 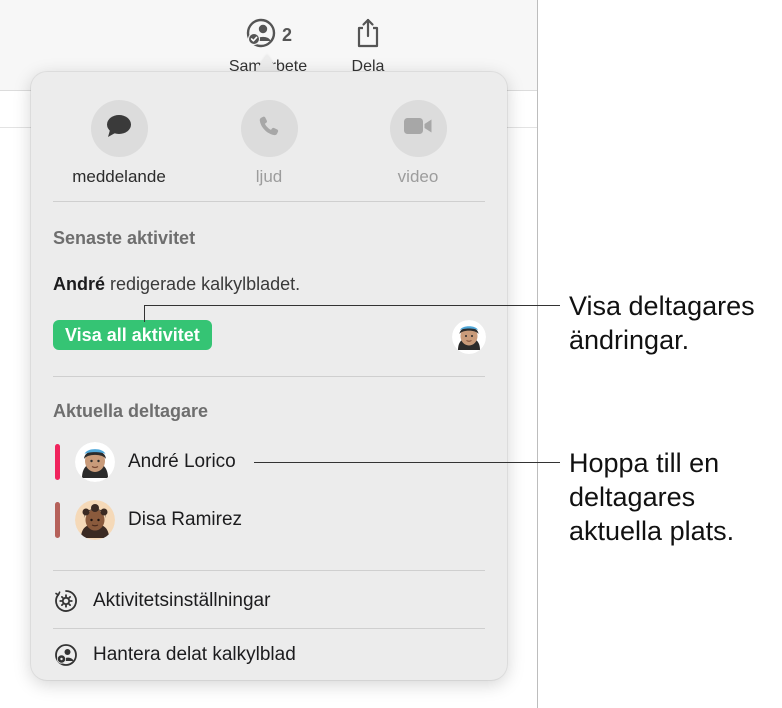 What do you see at coordinates (119, 176) in the screenshot?
I see `message-label: meddelande` at bounding box center [119, 176].